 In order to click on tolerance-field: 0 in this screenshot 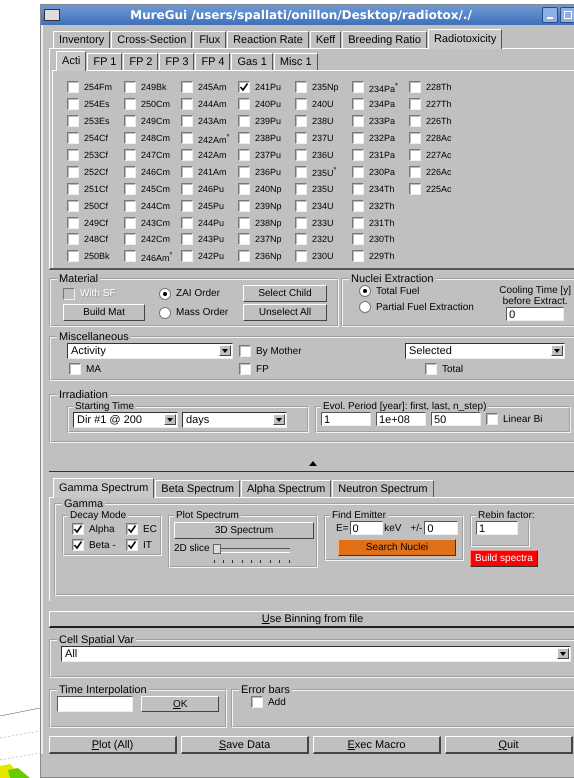, I will do `click(441, 528)`.